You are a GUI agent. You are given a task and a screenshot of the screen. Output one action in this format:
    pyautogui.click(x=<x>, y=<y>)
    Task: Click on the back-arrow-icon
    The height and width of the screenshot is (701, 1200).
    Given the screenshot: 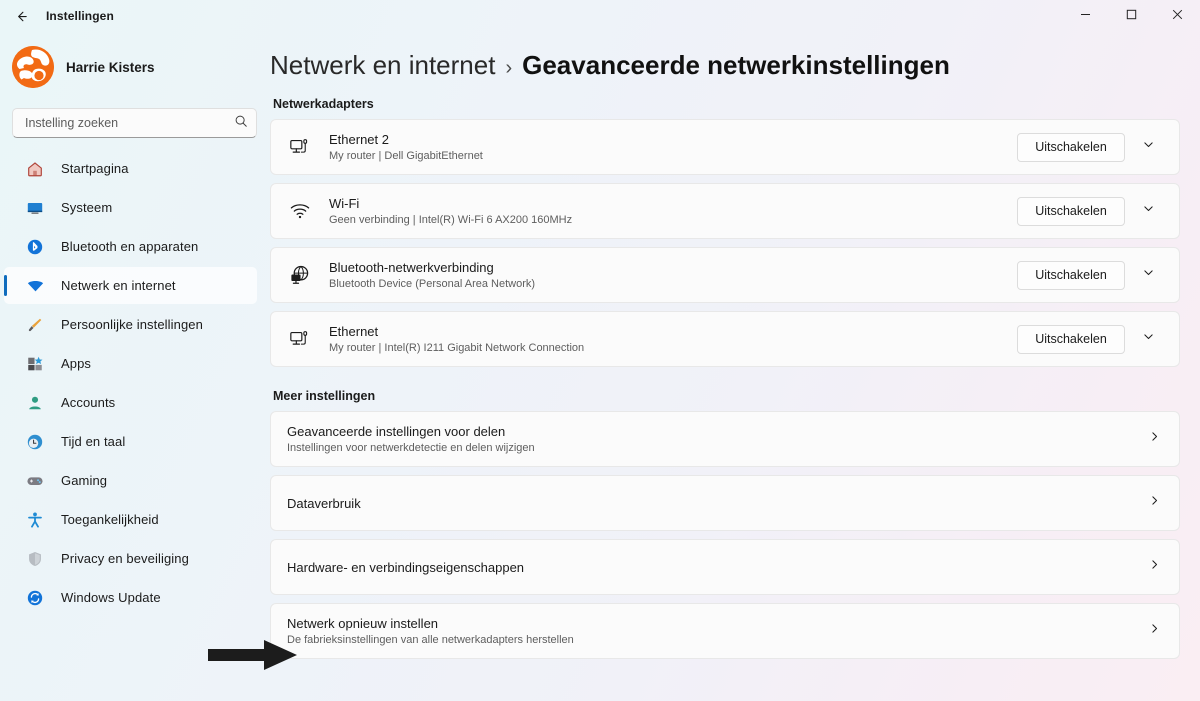 What is the action you would take?
    pyautogui.click(x=21, y=16)
    